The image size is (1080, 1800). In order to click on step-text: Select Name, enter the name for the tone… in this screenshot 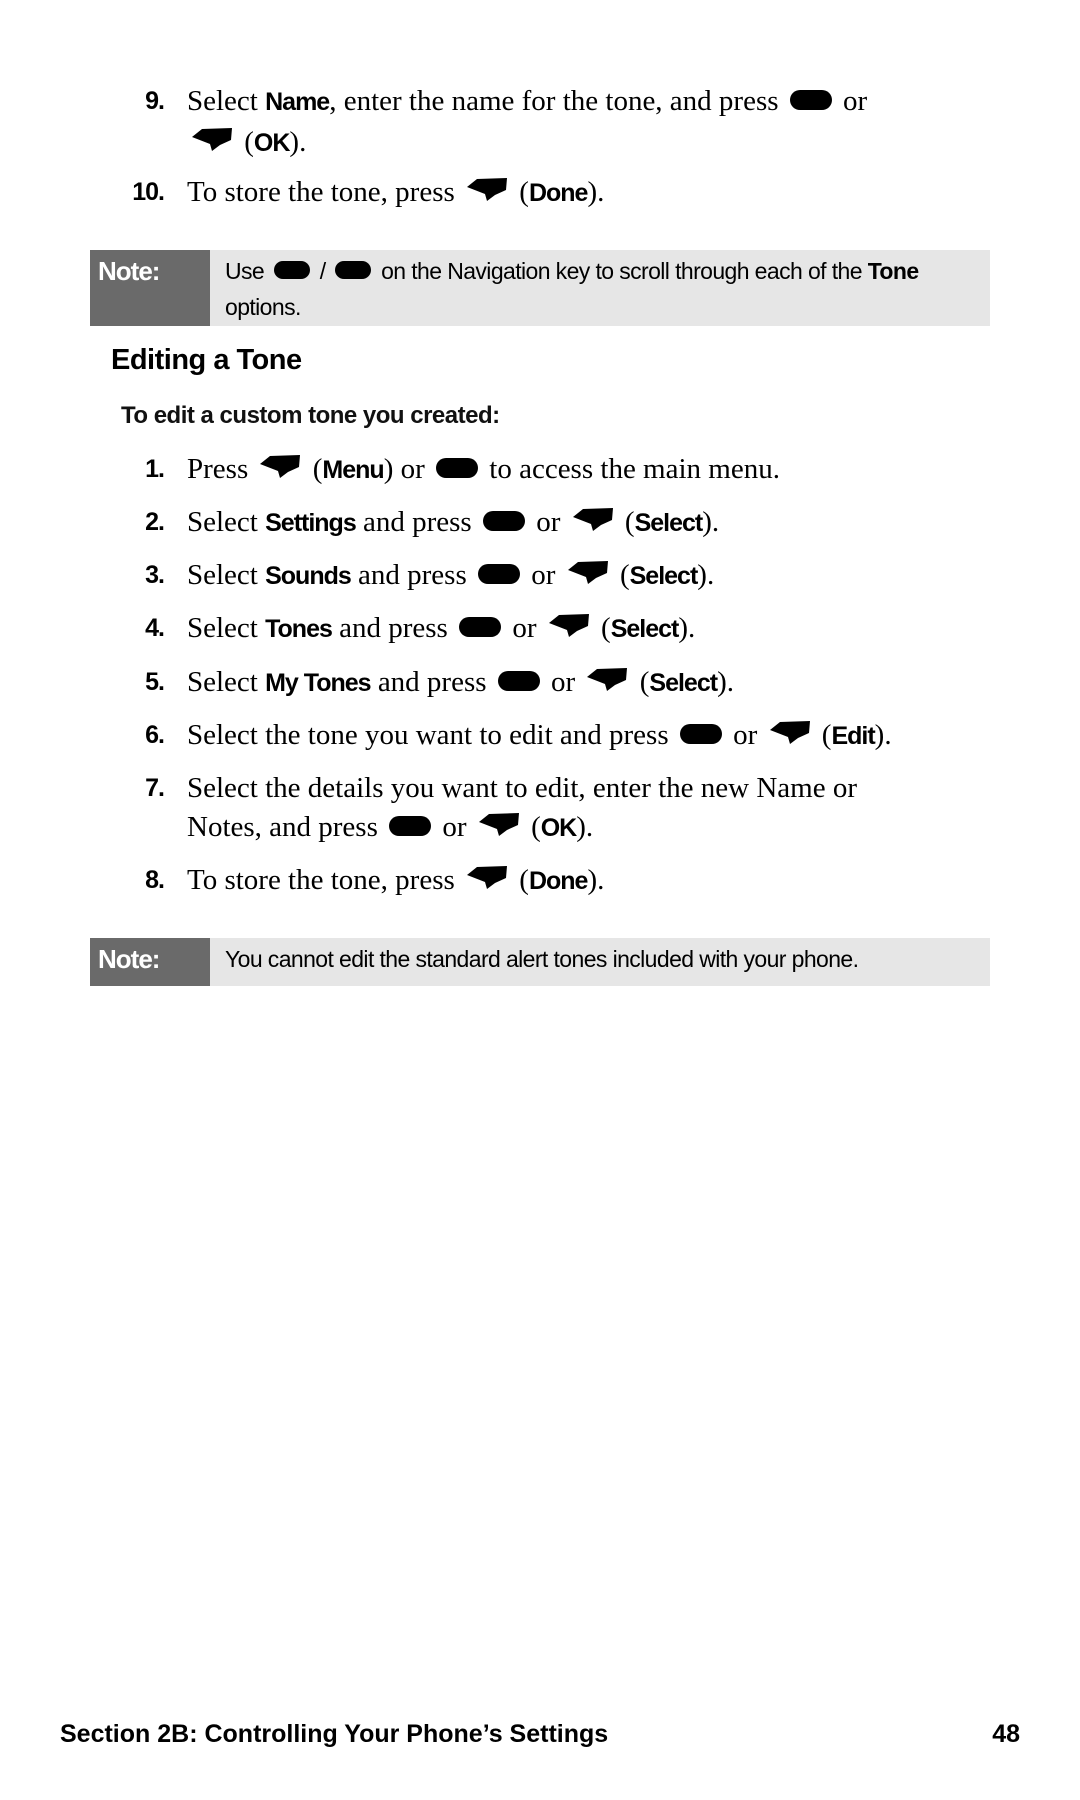, I will do `click(577, 123)`.